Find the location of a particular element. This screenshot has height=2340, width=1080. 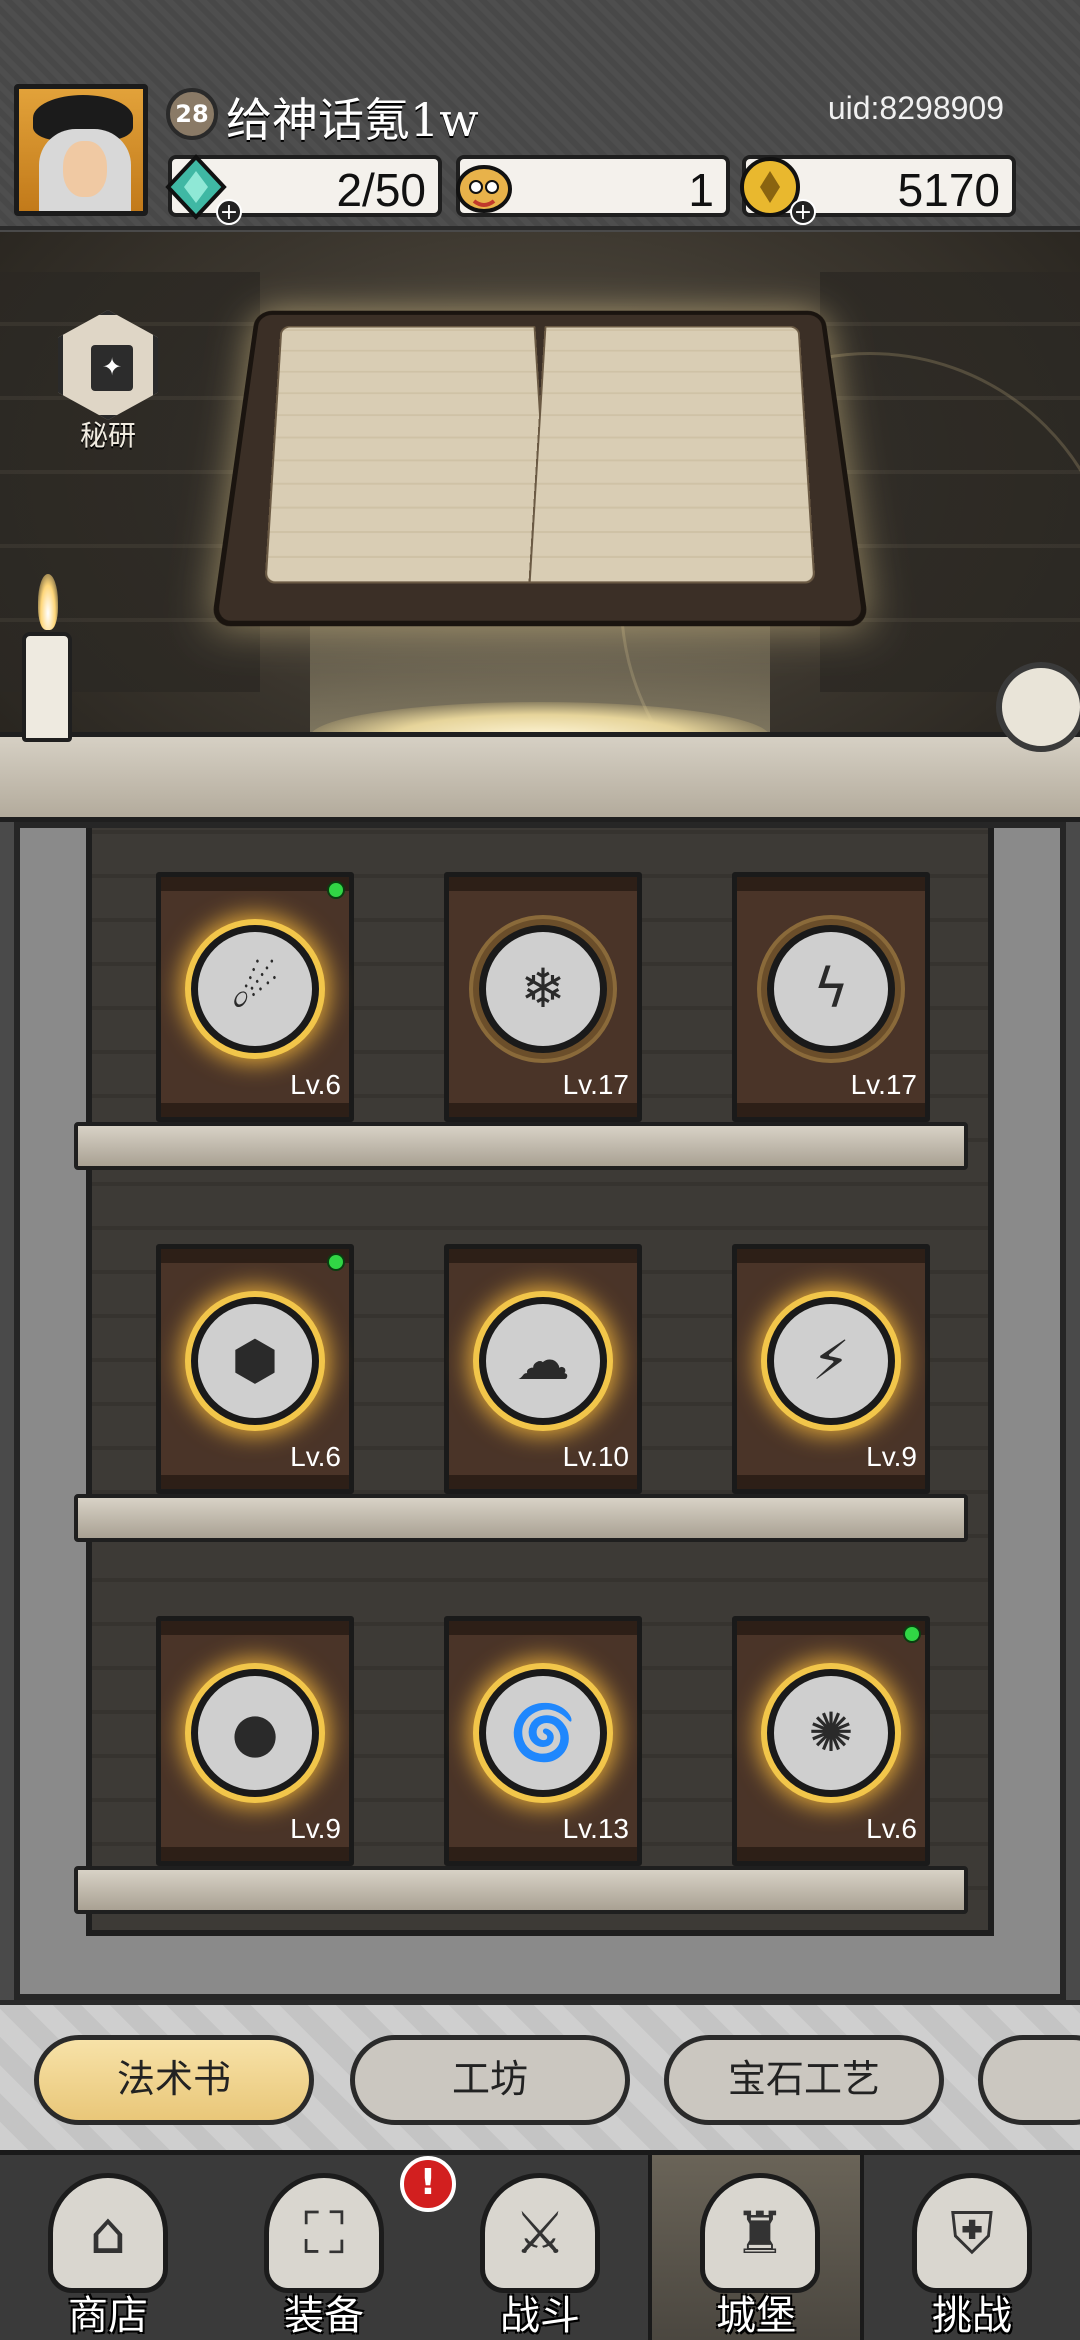

secret-research-button: ✦ 秘研 is located at coordinates (108, 380).